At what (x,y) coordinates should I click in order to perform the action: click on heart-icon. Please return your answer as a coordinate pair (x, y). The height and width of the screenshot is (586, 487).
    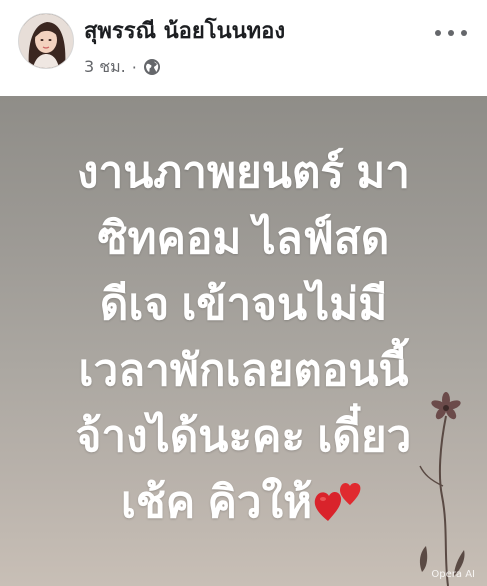
    Looking at the image, I should click on (340, 499).